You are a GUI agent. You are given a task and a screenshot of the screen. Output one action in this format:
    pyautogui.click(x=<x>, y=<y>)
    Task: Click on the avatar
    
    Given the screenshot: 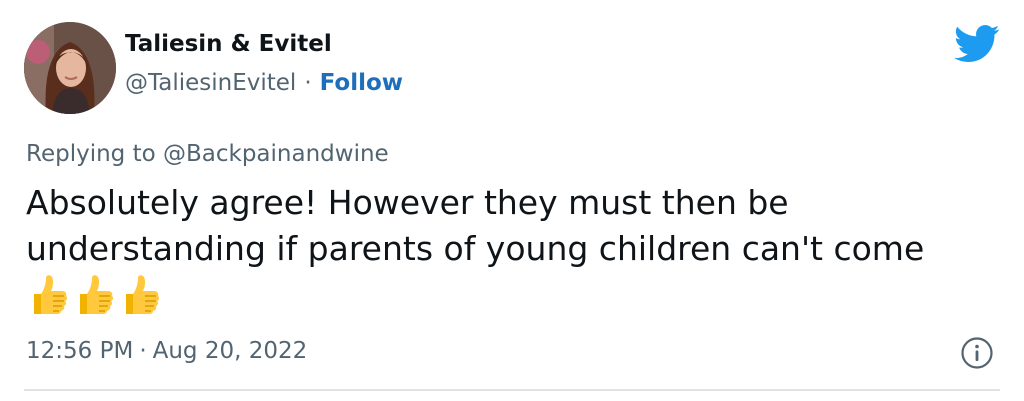 What is the action you would take?
    pyautogui.click(x=70, y=68)
    